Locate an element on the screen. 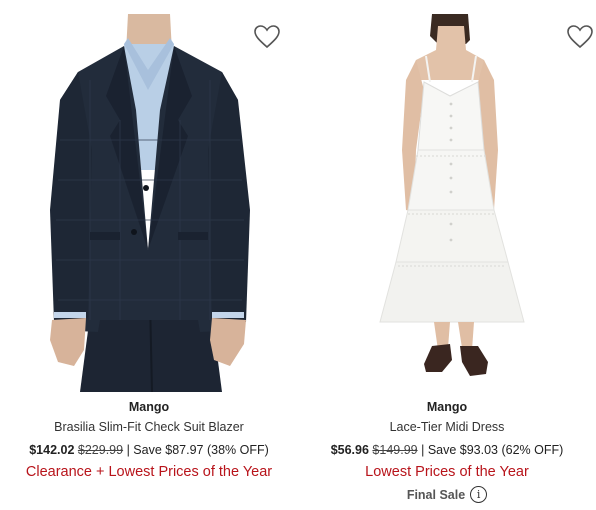  product-name: Lace-Tier Midi Dress is located at coordinates (447, 427).